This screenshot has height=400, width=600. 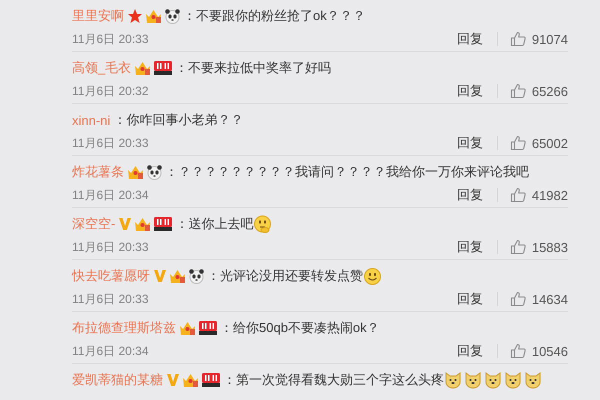 I want to click on comment-text: ：不要来拉低中奖率了好吗, so click(x=253, y=68).